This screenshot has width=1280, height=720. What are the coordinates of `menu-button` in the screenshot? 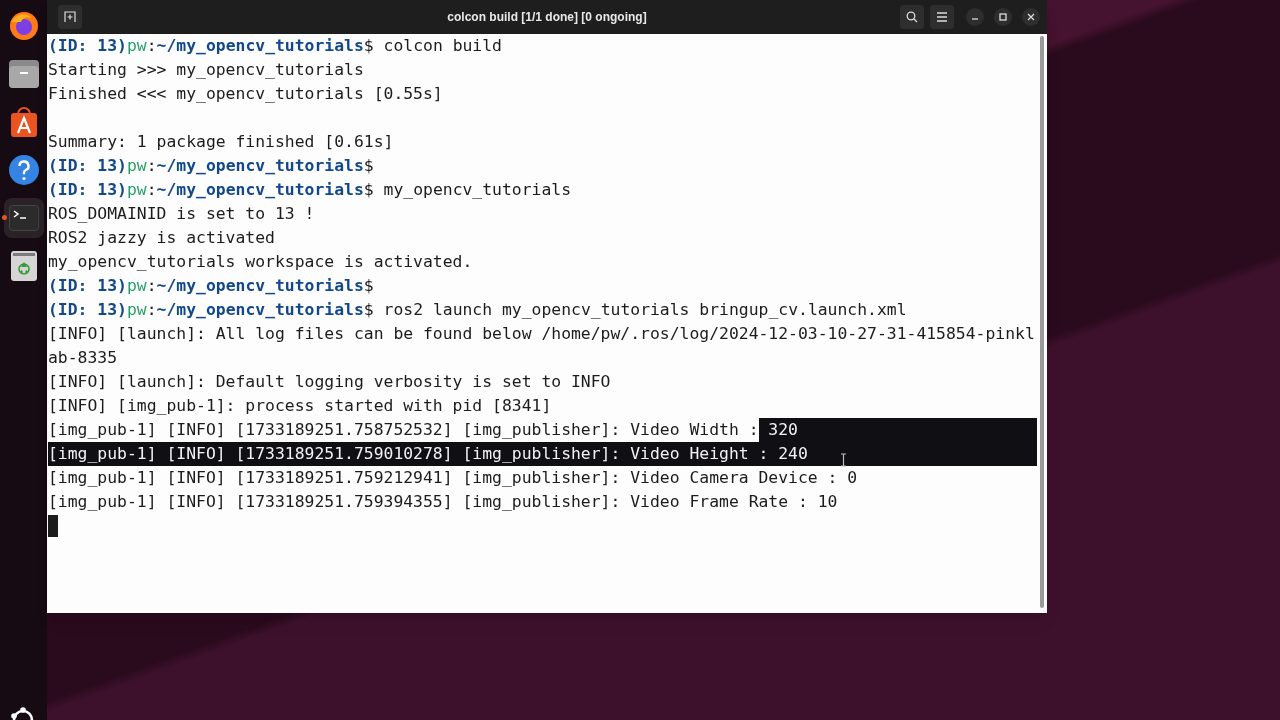 It's located at (942, 17).